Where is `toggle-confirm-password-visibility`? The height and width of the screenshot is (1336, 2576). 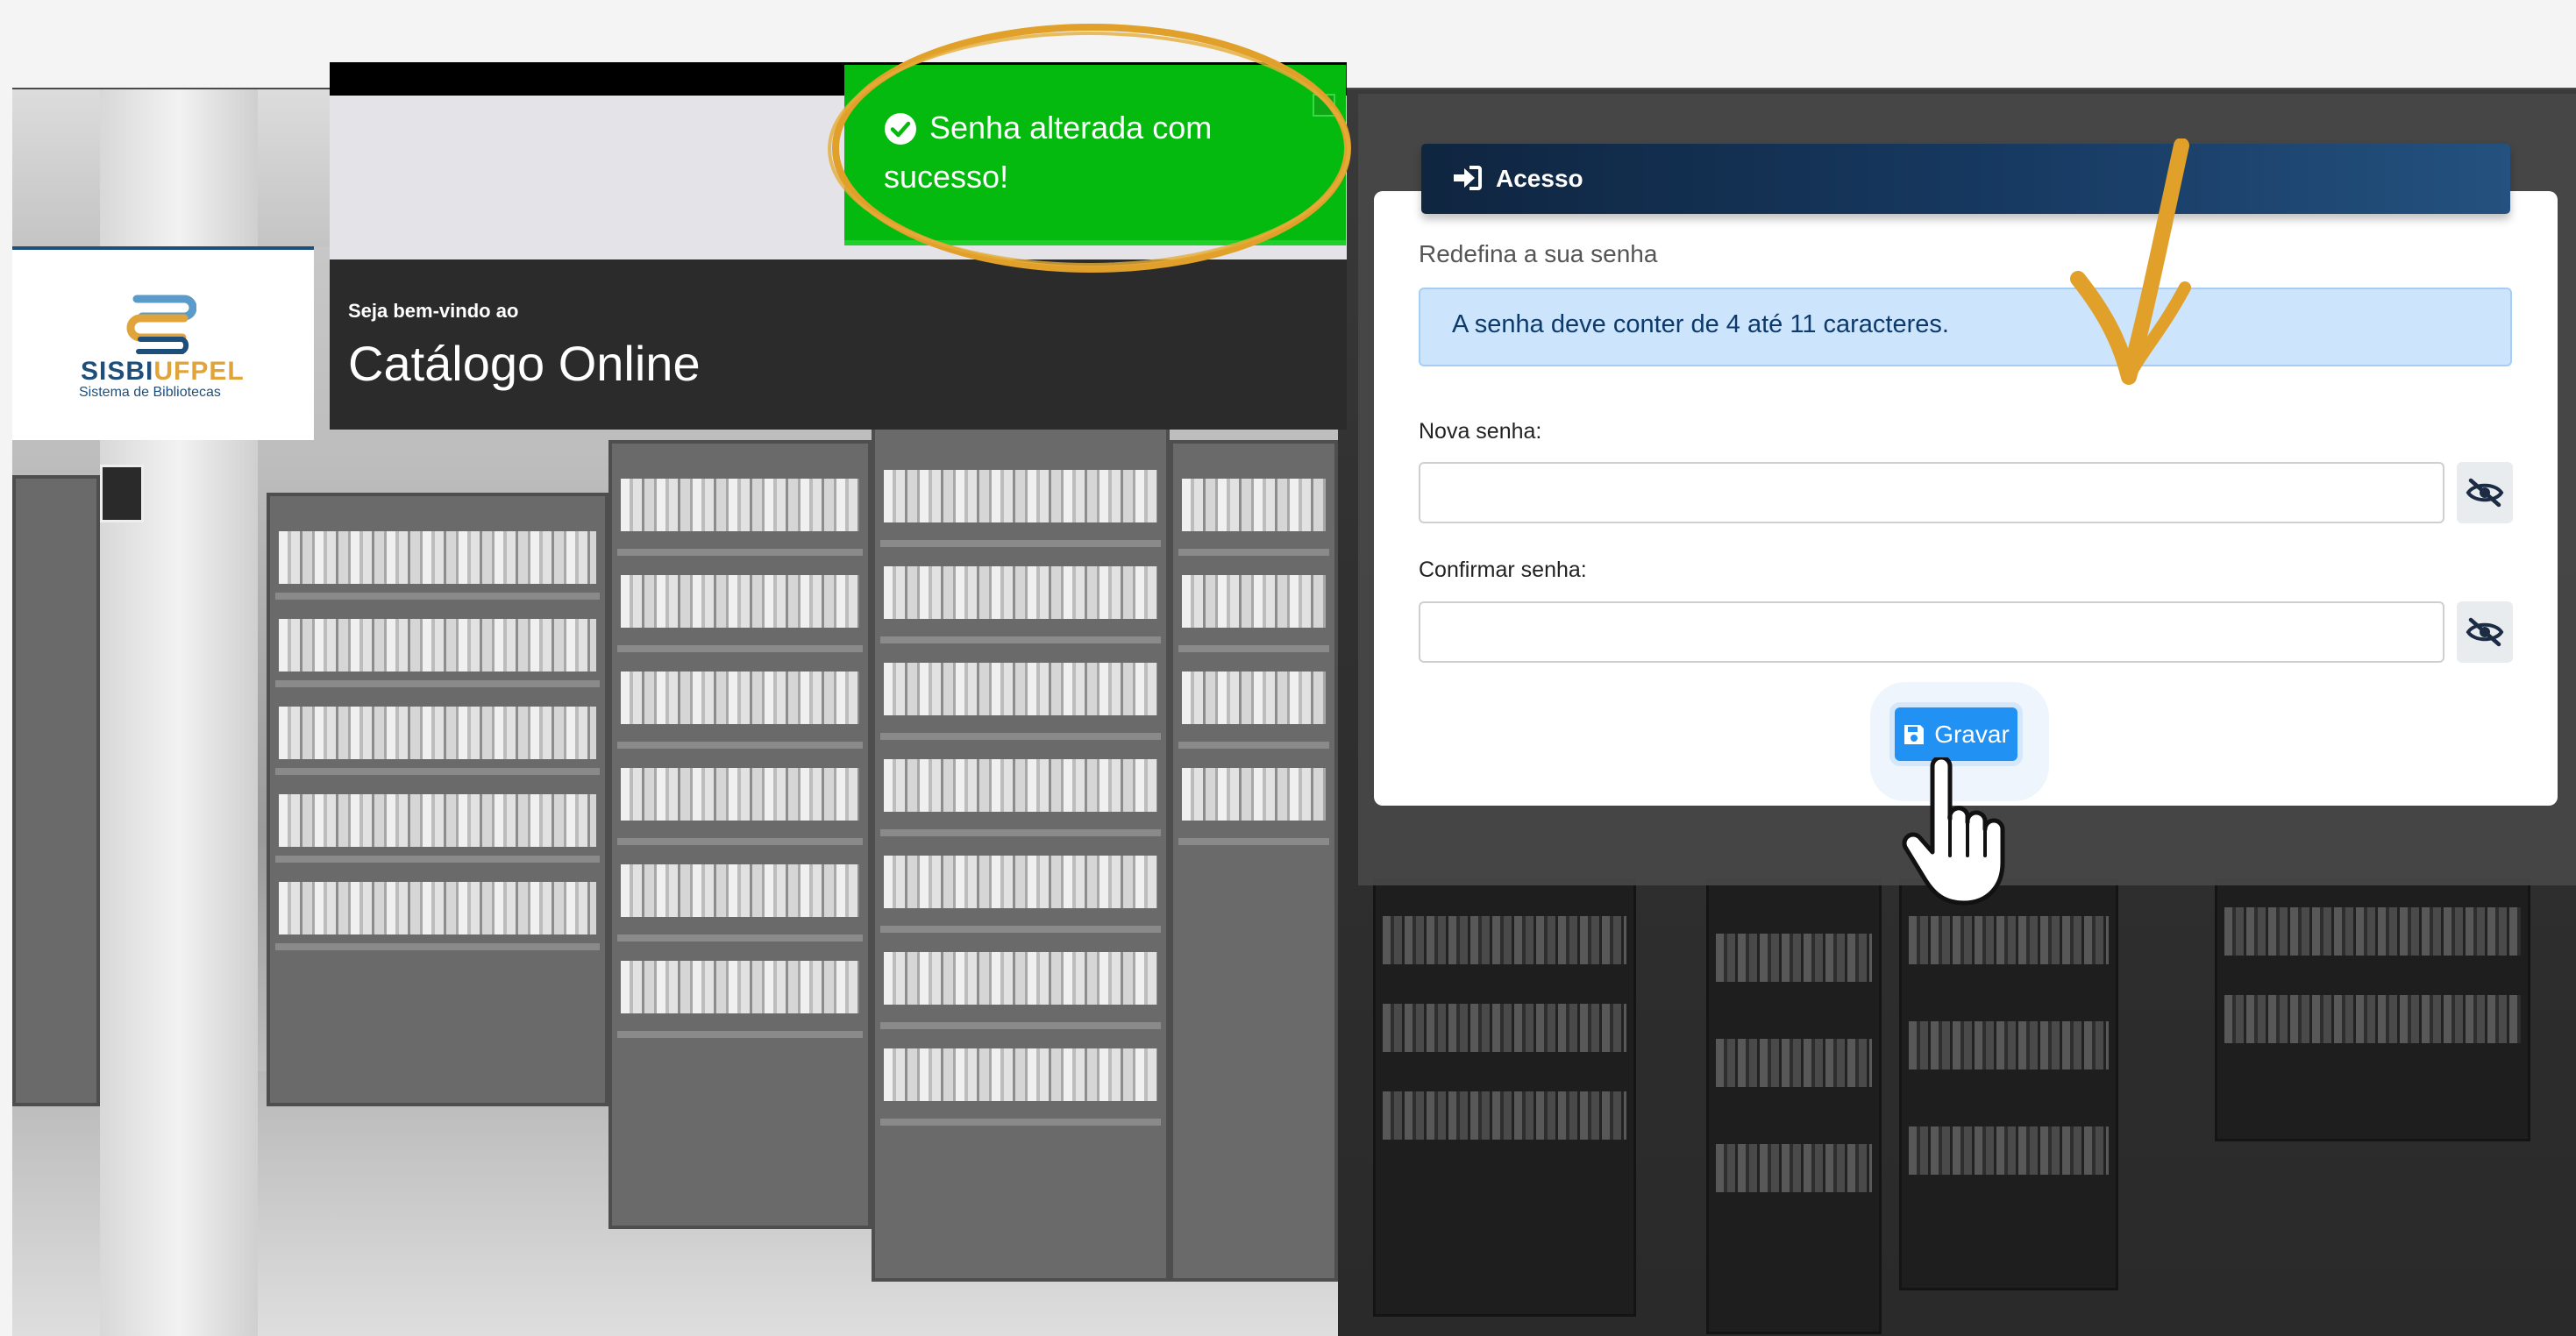
toggle-confirm-password-visibility is located at coordinates (2485, 632).